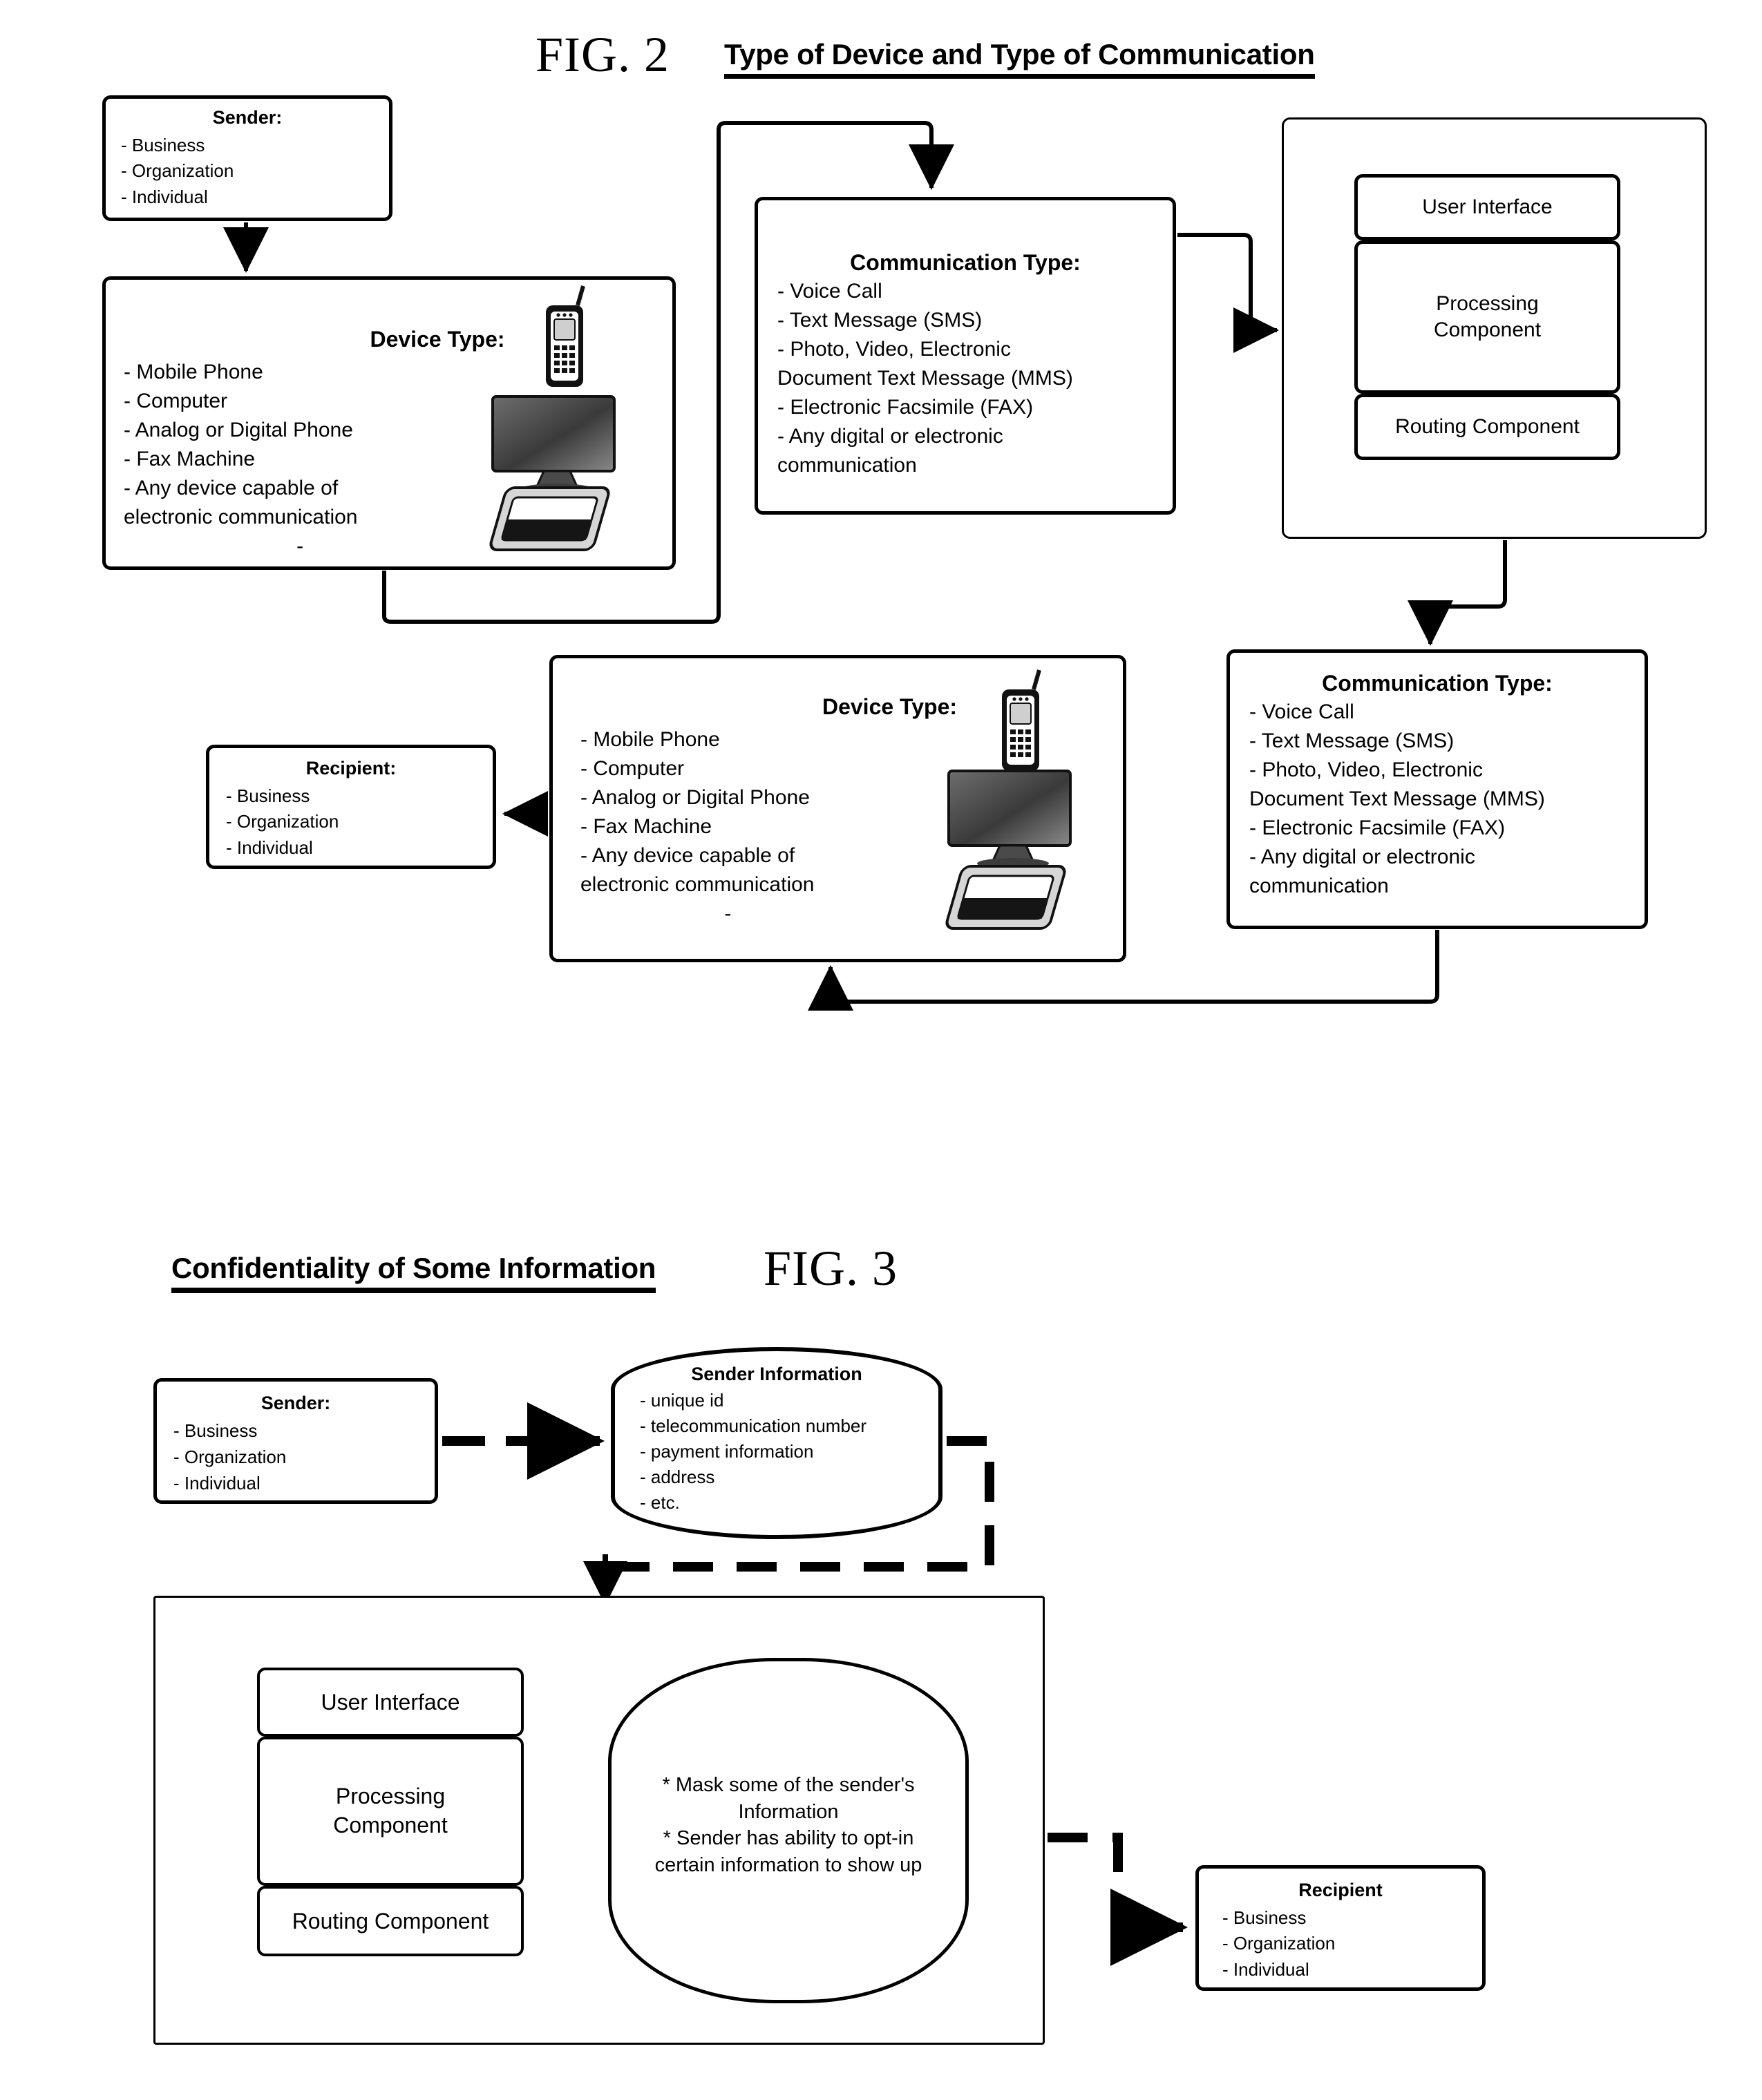 The width and height of the screenshot is (1762, 2100). What do you see at coordinates (391, 1811) in the screenshot?
I see `processing-component-fig3: Processing Component` at bounding box center [391, 1811].